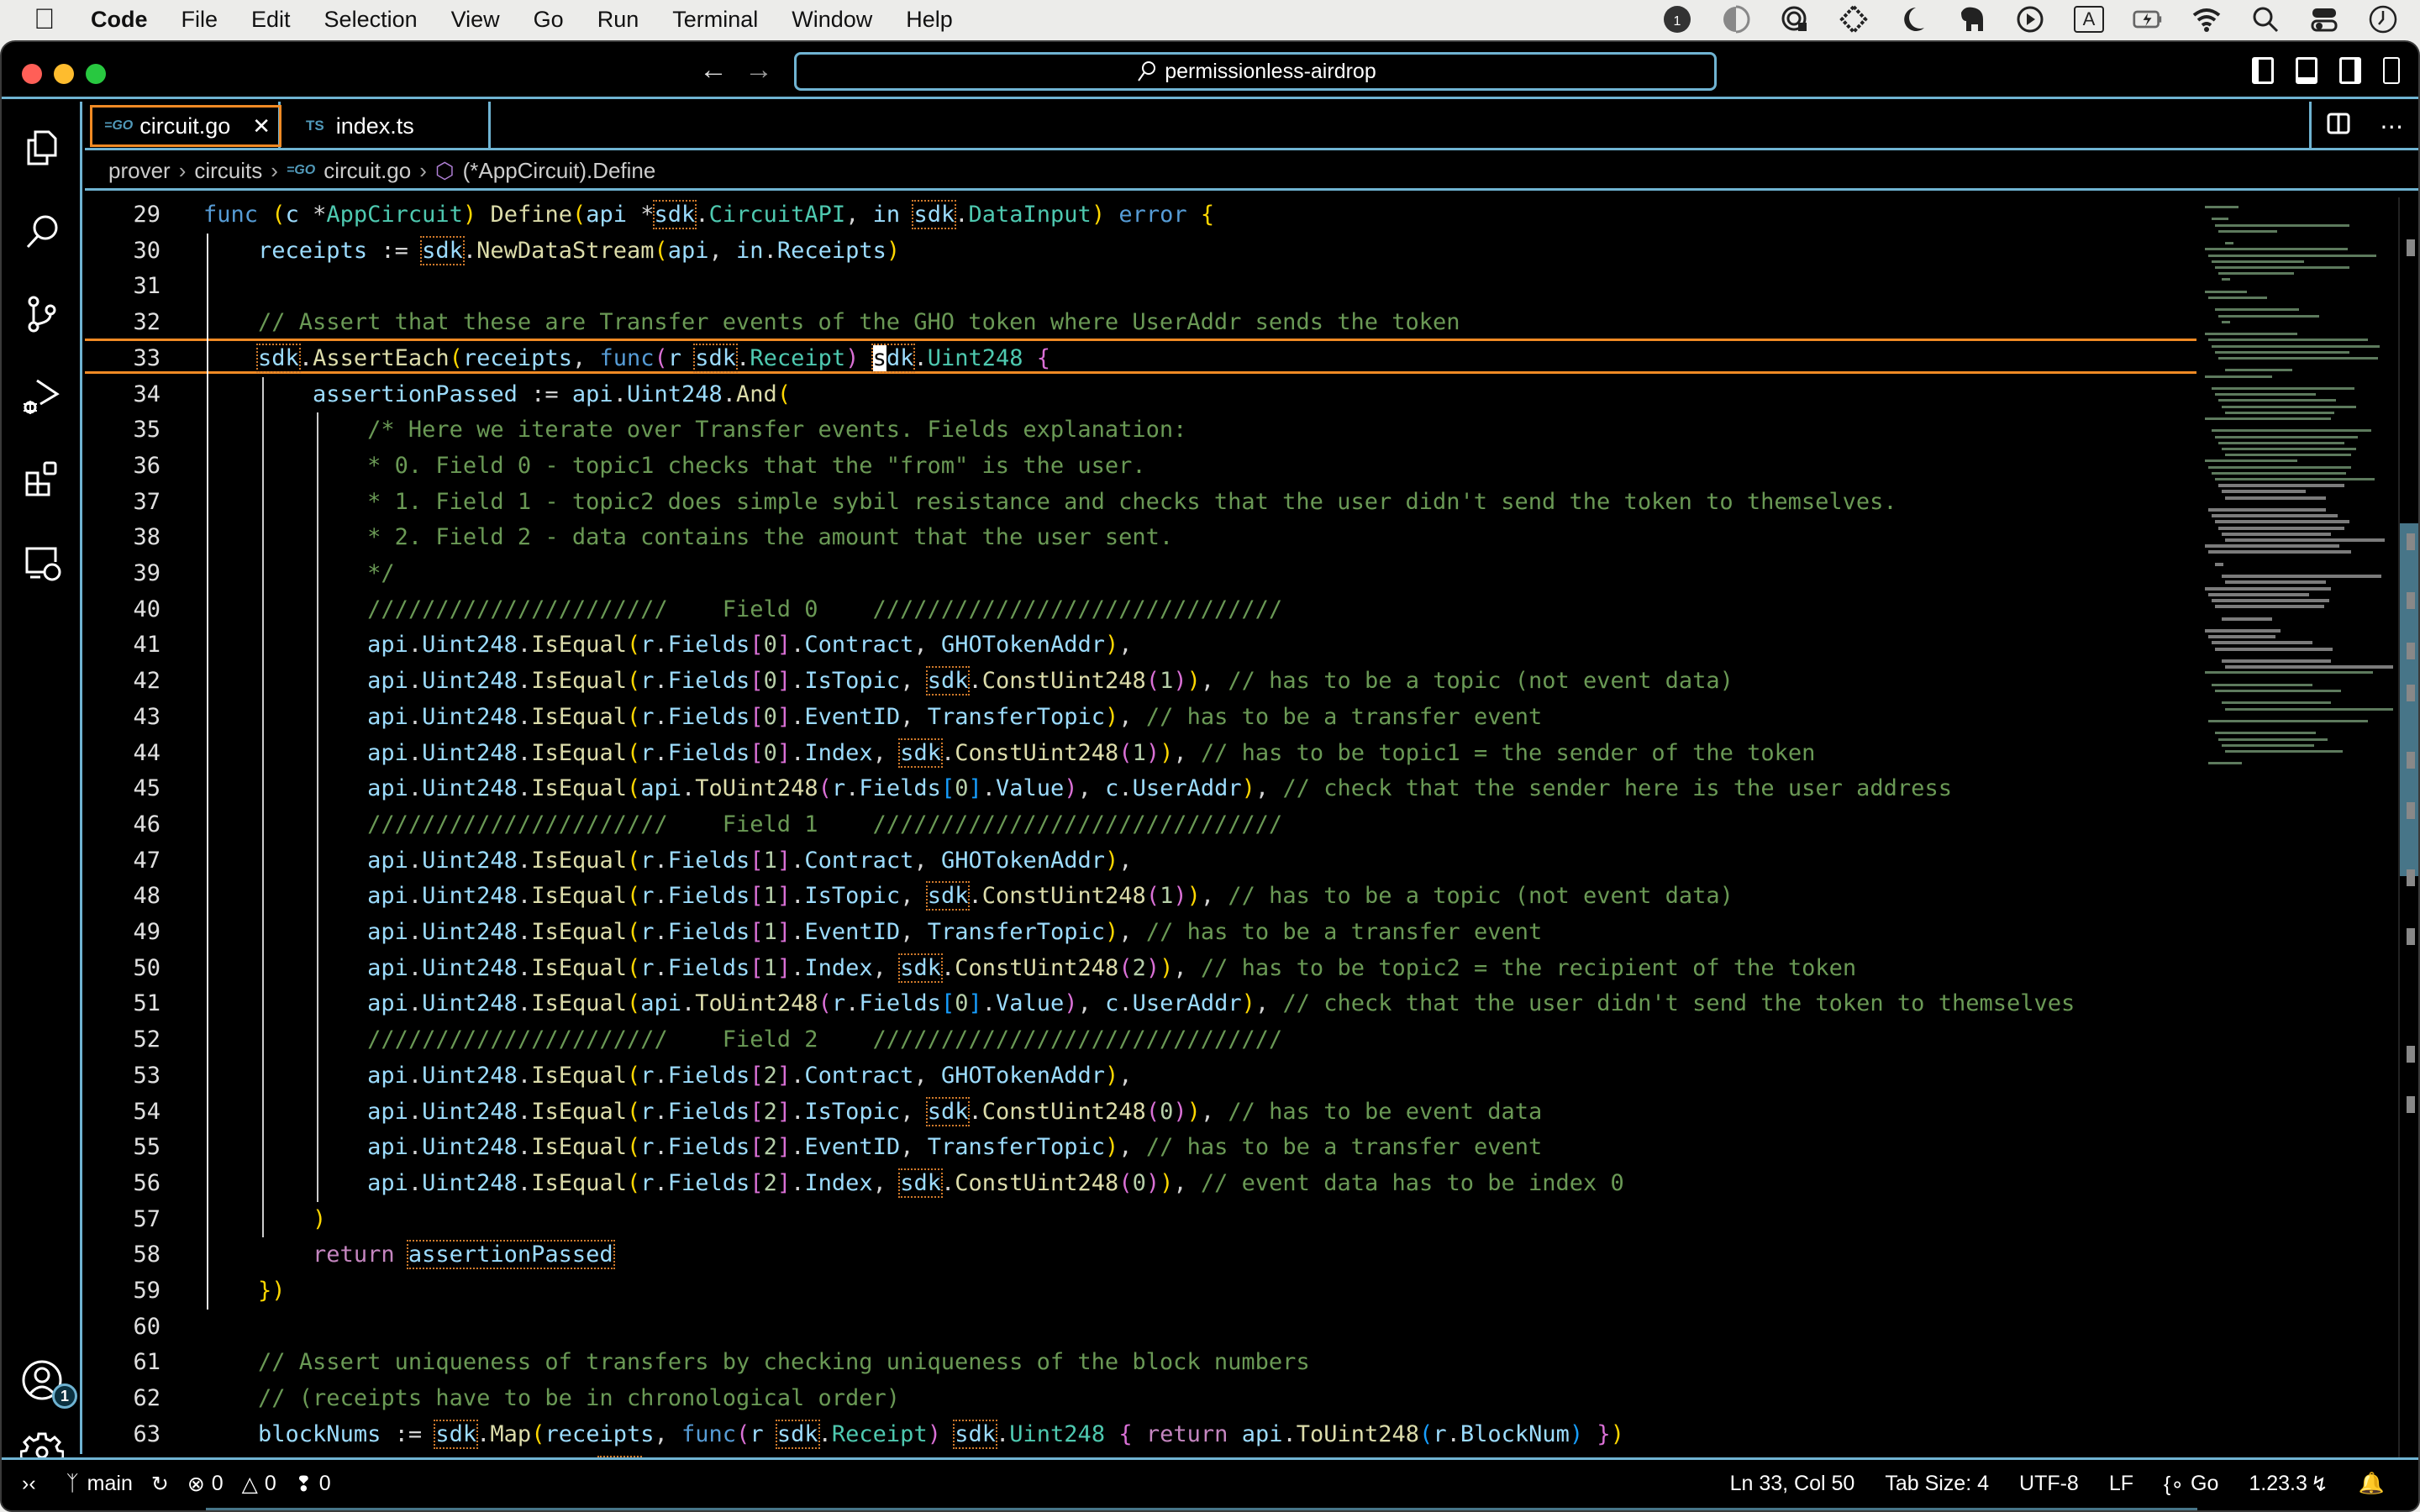  Describe the element at coordinates (1793, 1484) in the screenshot. I see `cursor-position: Ln 33, Col 50` at that location.